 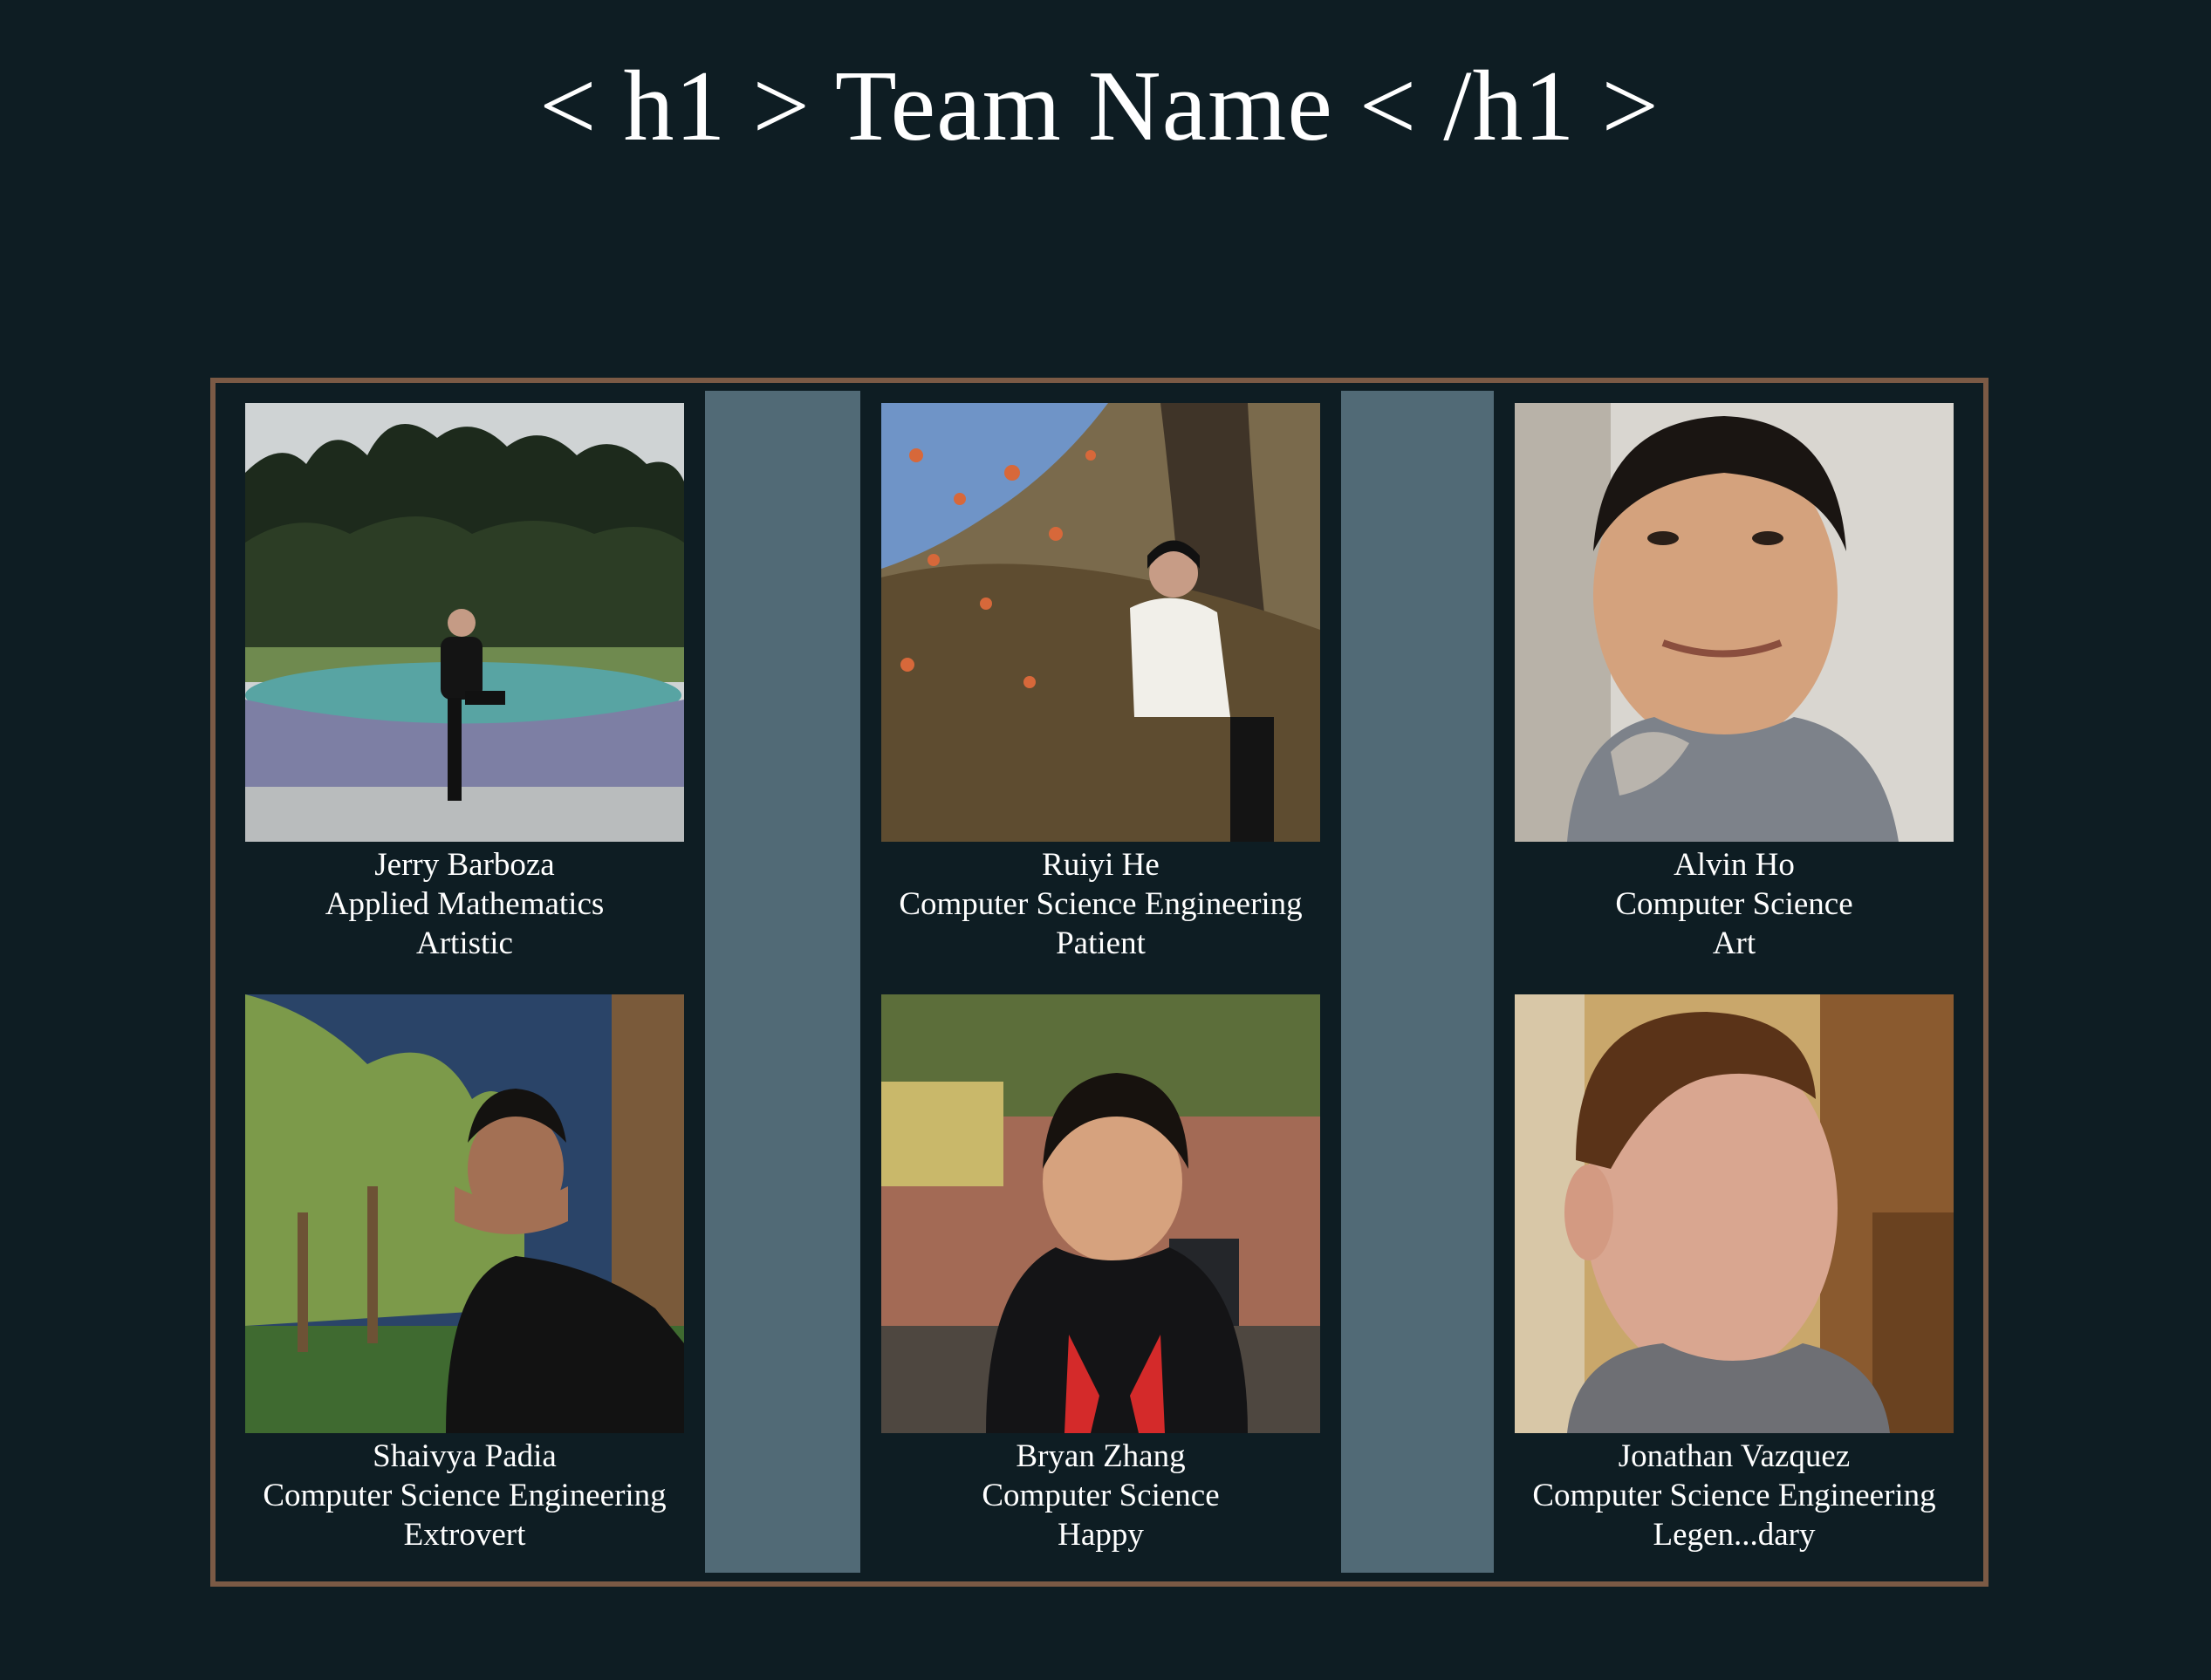 I want to click on member-caption: Alvin Ho Computer Science Art, so click(x=1734, y=904).